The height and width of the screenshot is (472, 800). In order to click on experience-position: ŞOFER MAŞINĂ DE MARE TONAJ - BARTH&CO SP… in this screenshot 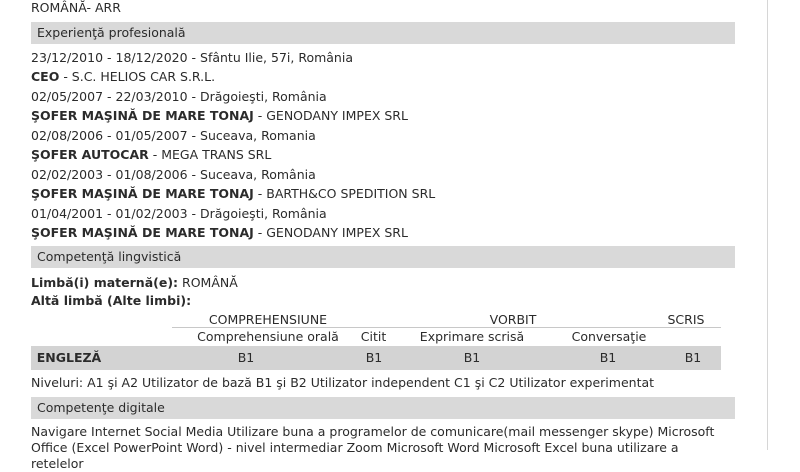, I will do `click(233, 194)`.